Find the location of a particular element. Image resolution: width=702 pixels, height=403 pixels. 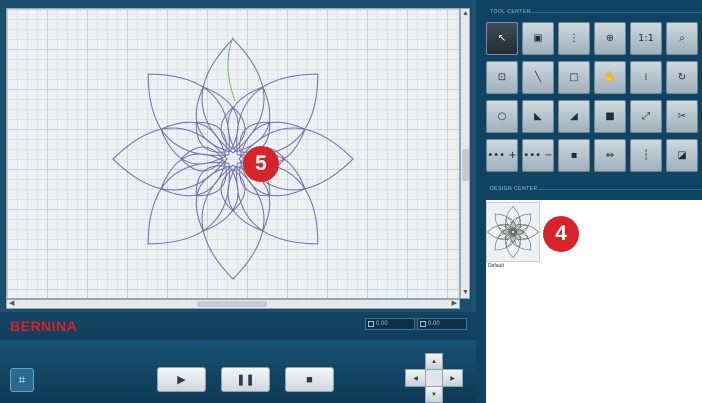

design-thumbnail-flower-icon is located at coordinates (513, 232).